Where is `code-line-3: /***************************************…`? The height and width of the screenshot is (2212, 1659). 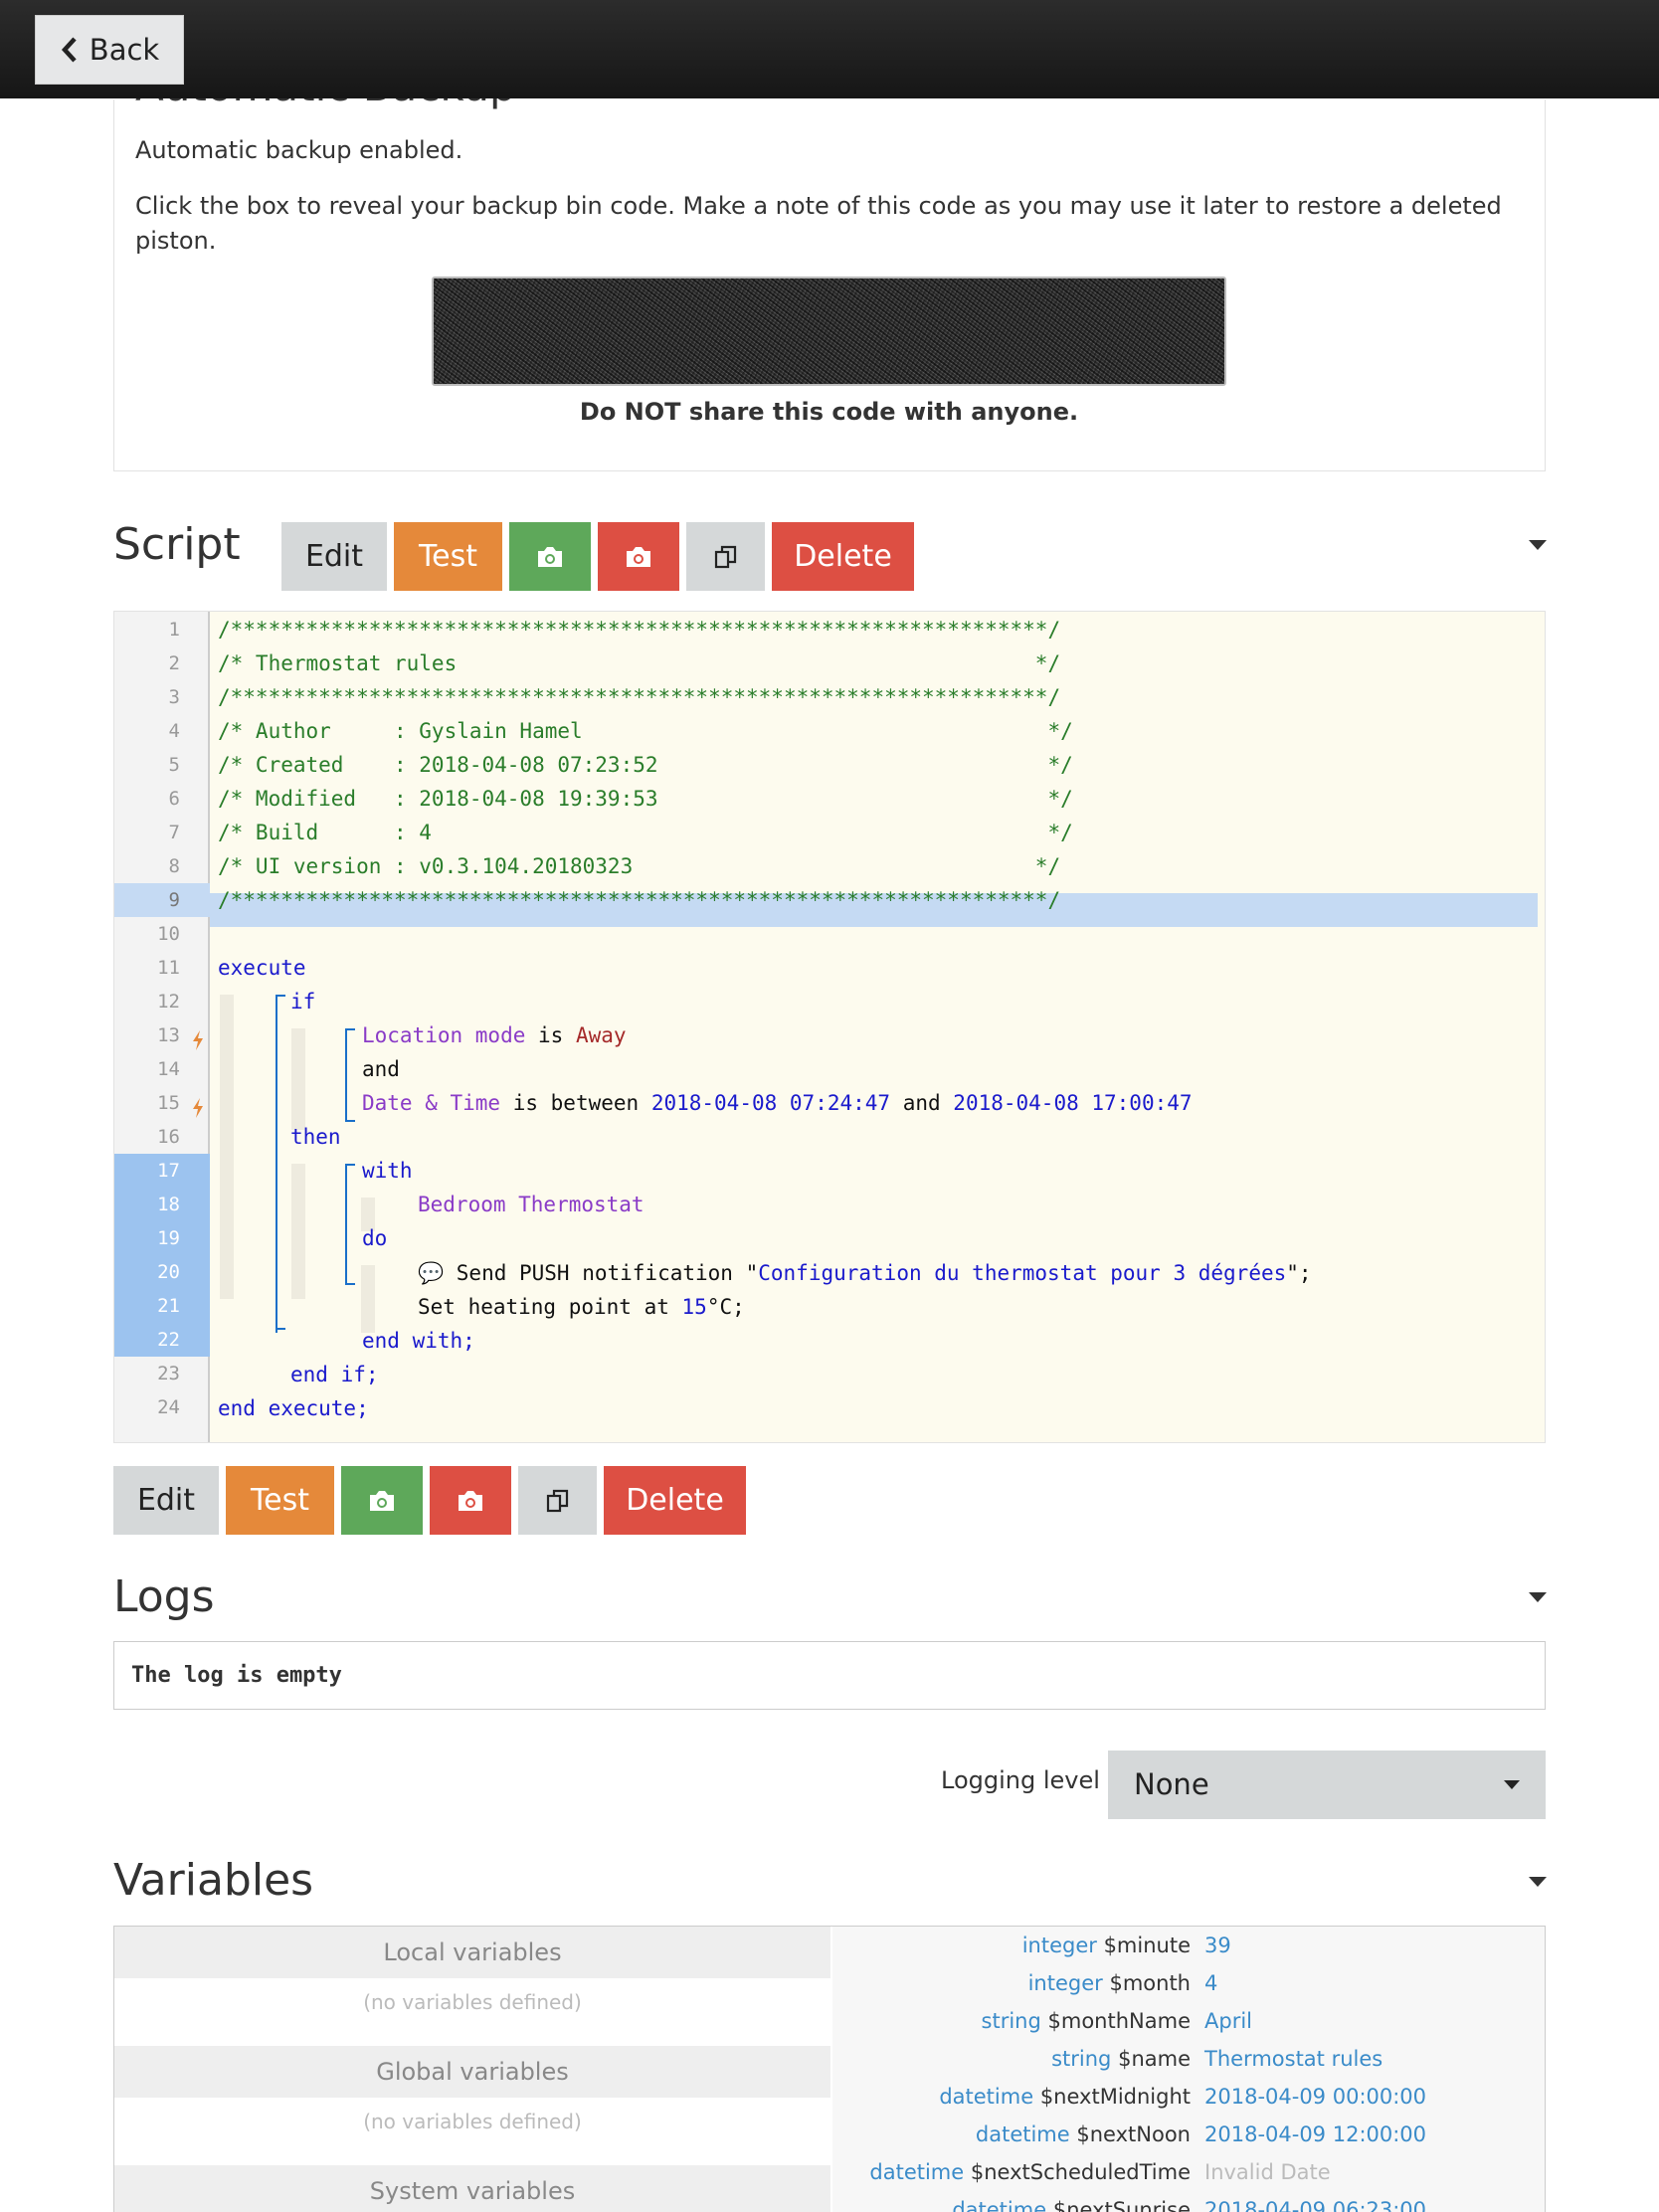
code-line-3: /***************************************… is located at coordinates (639, 697).